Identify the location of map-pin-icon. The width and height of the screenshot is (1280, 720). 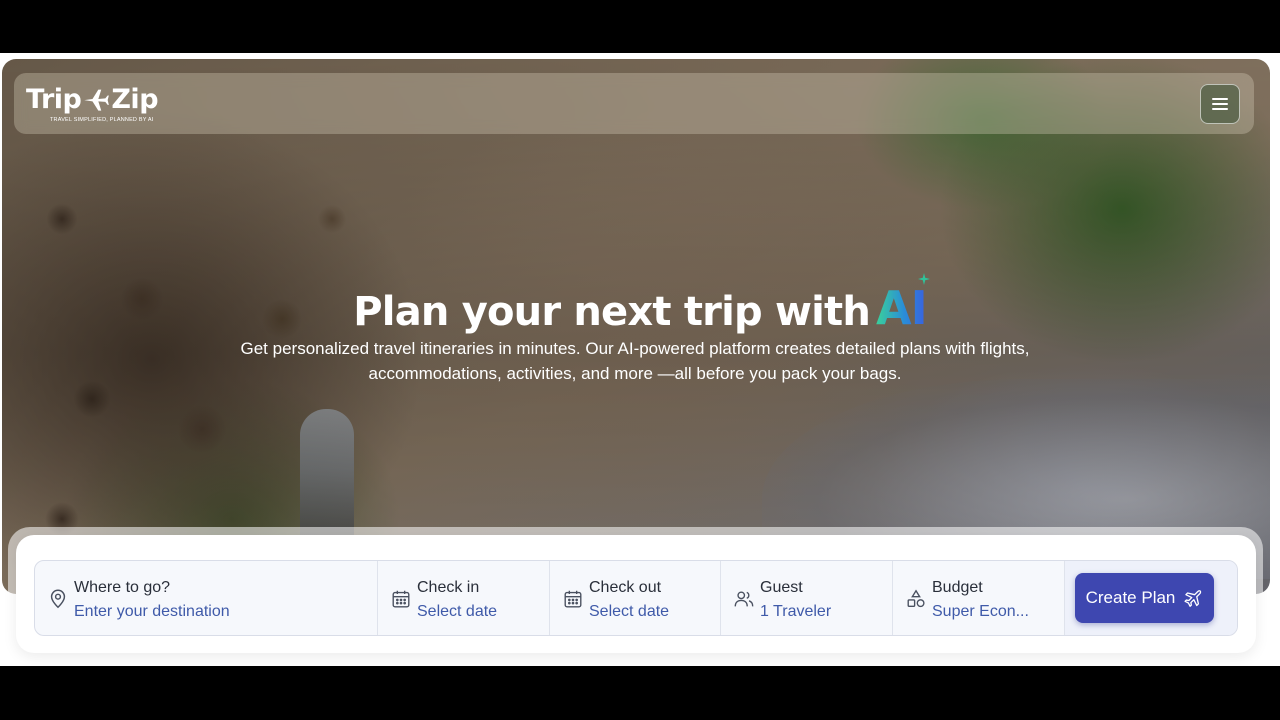
(58, 599).